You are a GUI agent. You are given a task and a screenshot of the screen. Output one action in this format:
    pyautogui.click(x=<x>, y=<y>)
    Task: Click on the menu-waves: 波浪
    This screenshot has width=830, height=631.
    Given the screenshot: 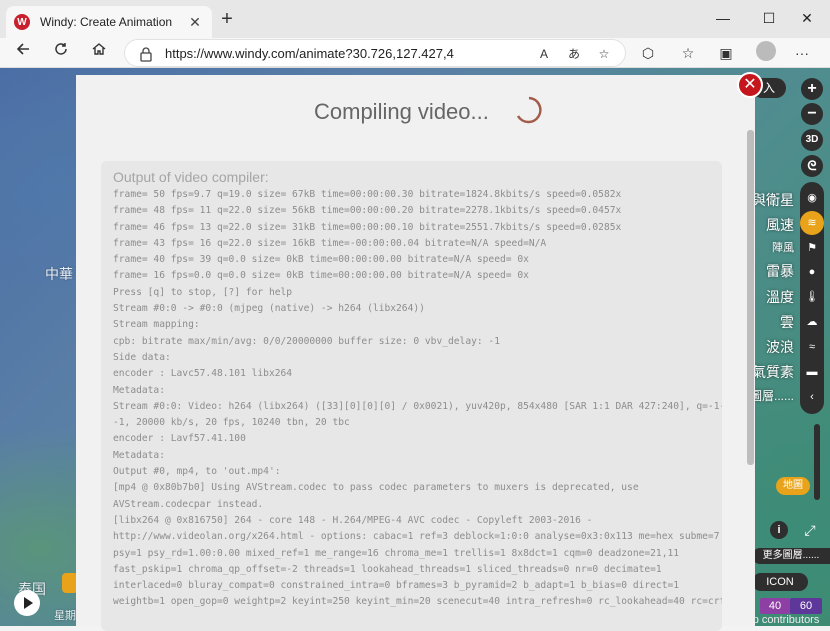 What is the action you would take?
    pyautogui.click(x=780, y=347)
    